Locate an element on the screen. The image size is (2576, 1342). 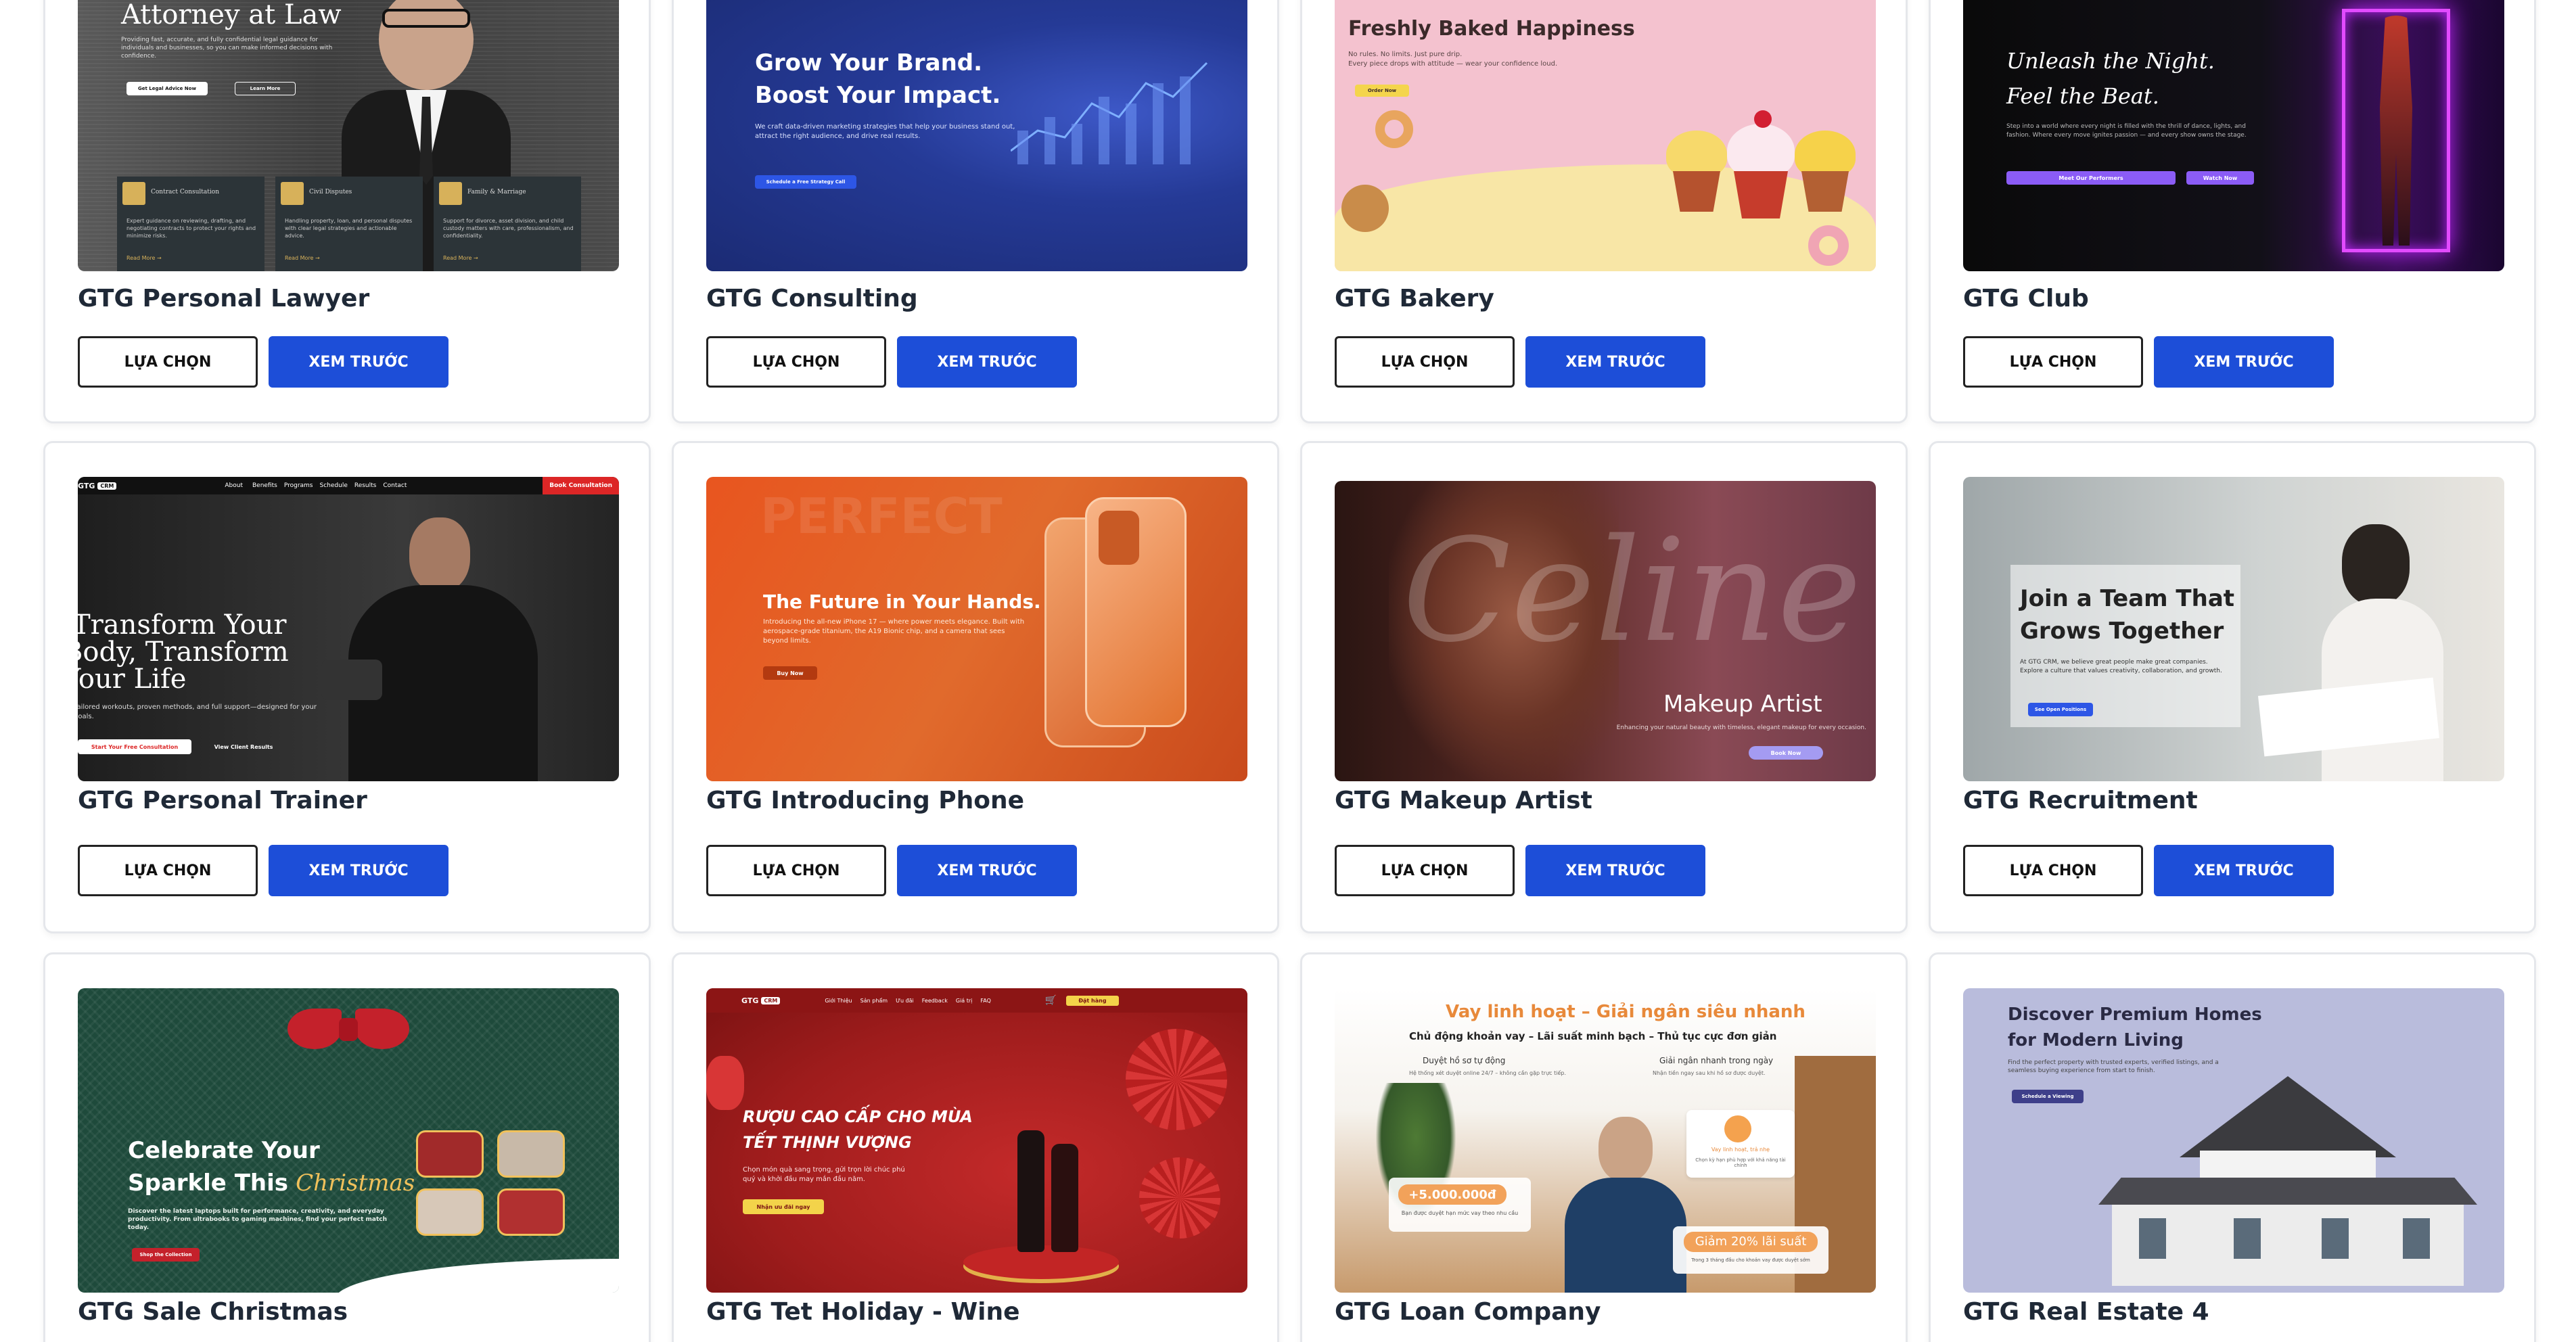
hero-cta-secondary: Watch Now is located at coordinates (2220, 178).